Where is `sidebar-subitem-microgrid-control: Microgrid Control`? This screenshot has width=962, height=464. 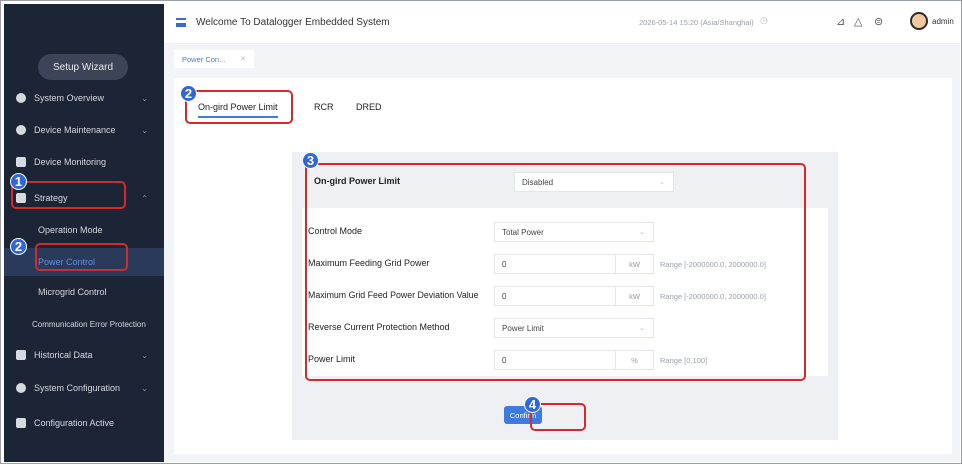
sidebar-subitem-microgrid-control: Microgrid Control is located at coordinates (84, 292).